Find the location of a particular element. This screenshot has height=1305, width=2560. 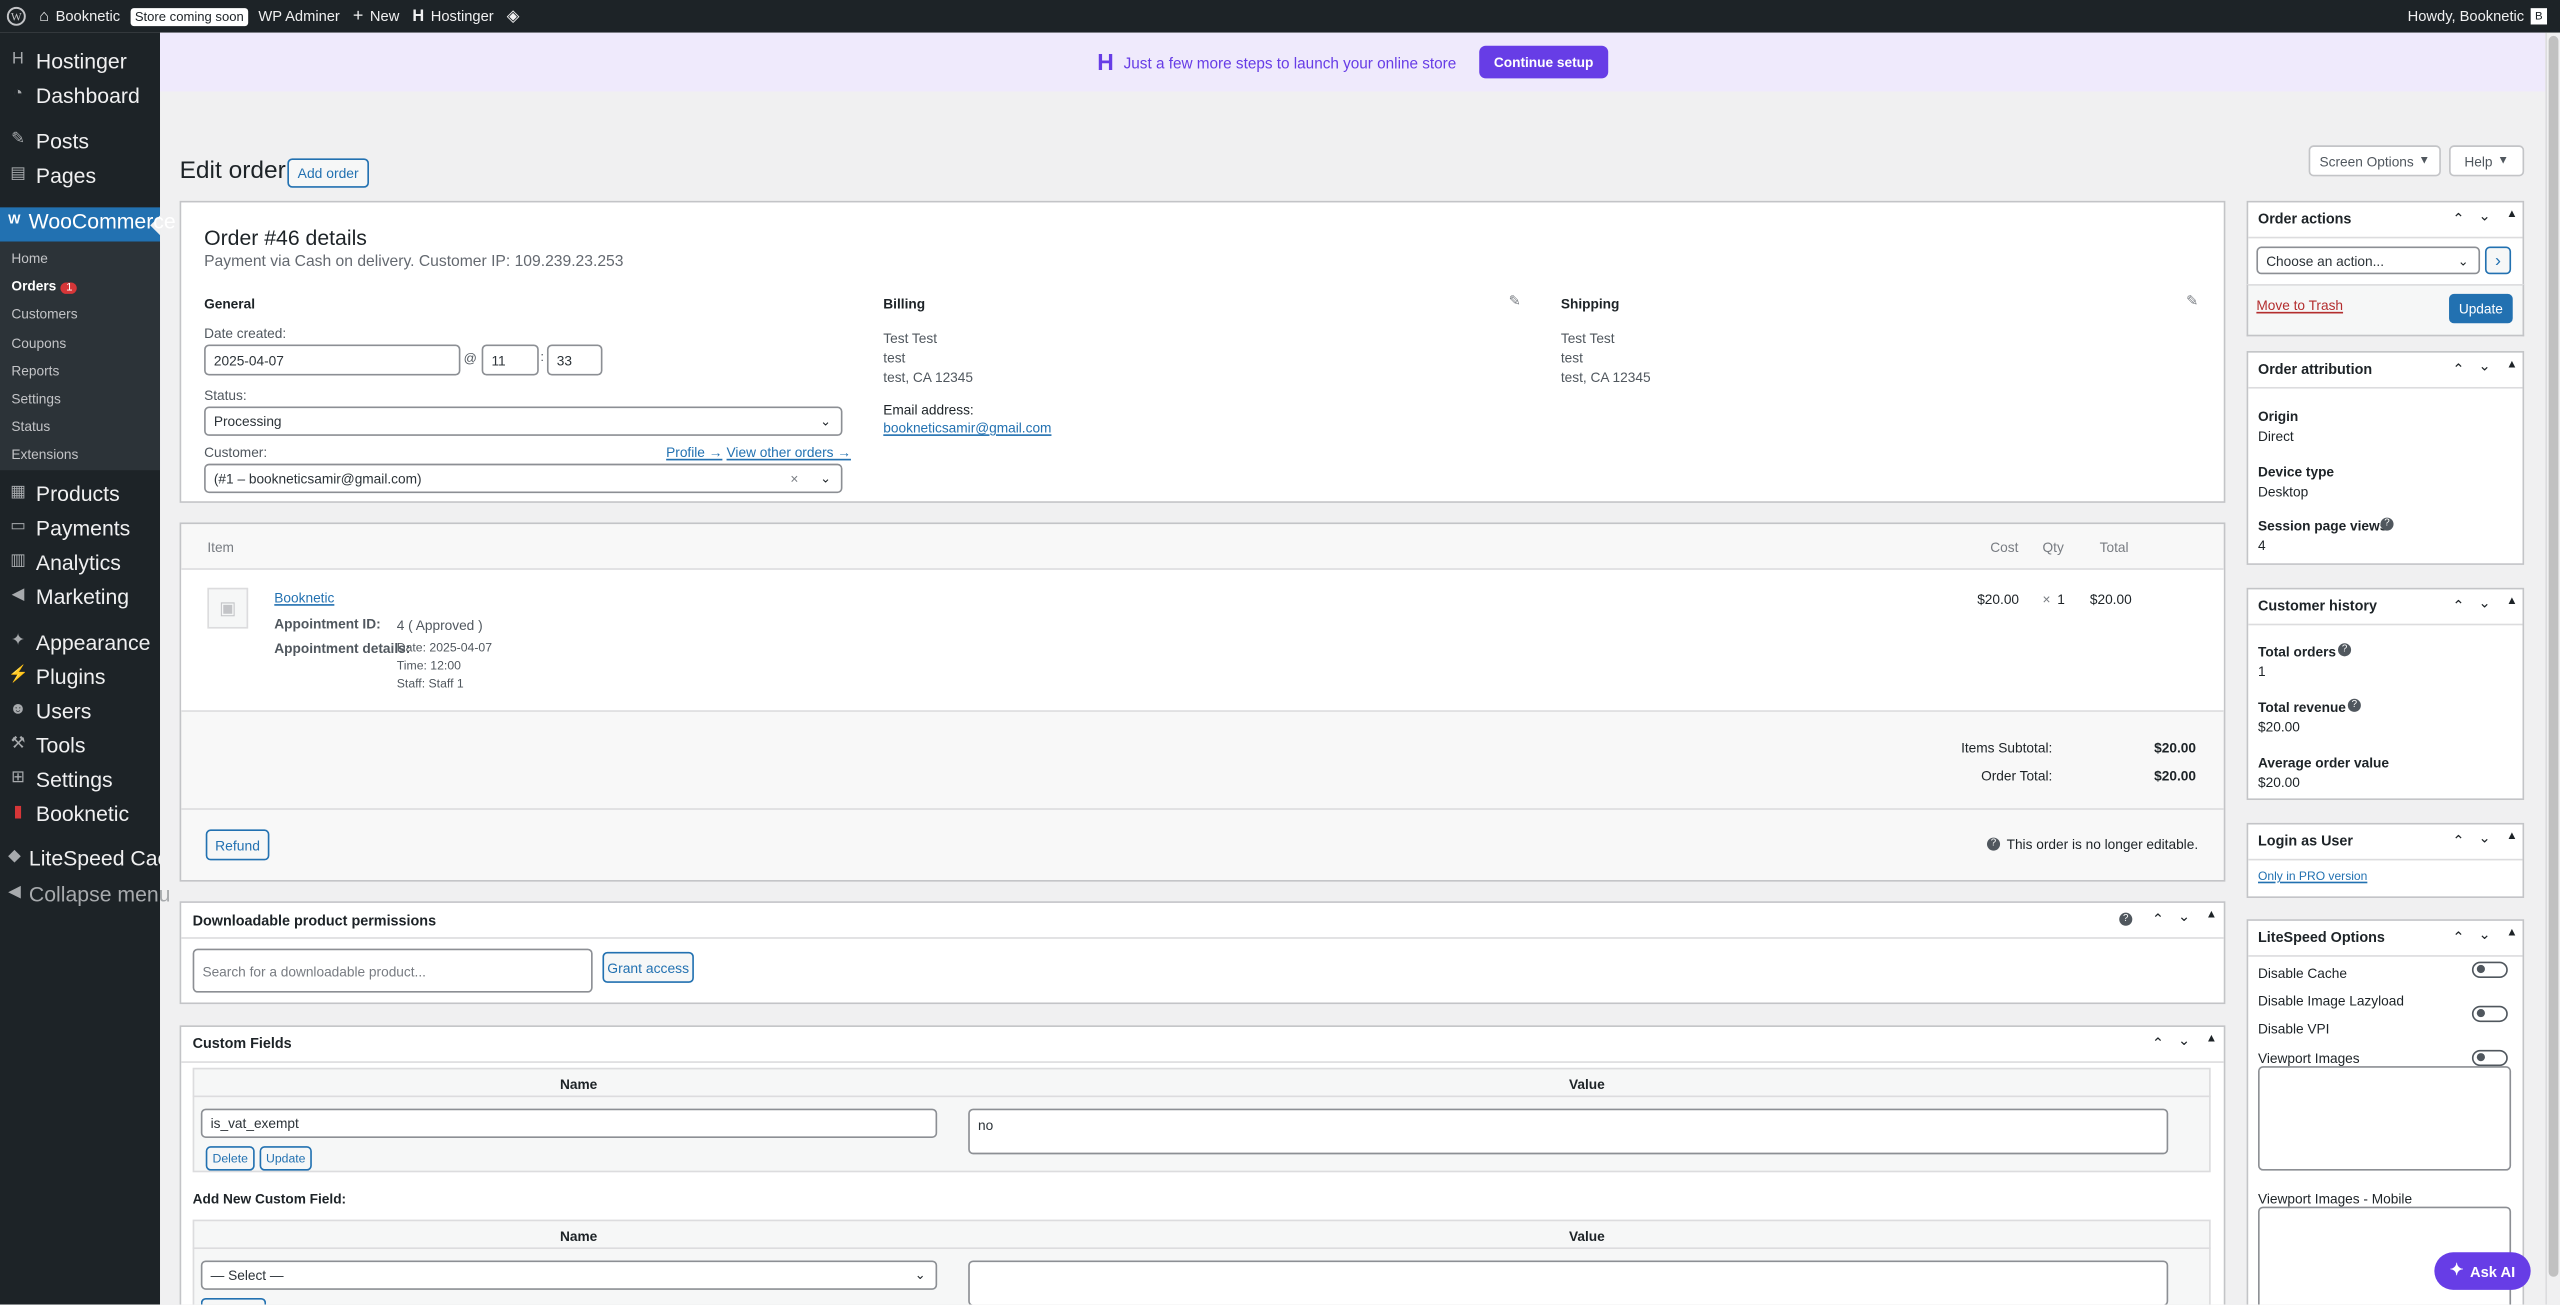

sidebar-item-hostinger: H Hostinger is located at coordinates (80, 60).